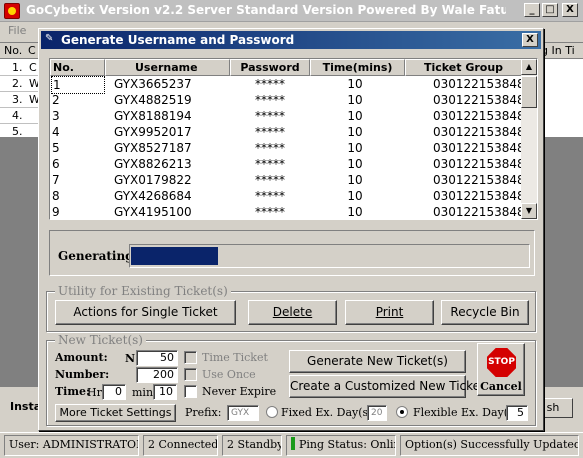 The width and height of the screenshot is (583, 458). What do you see at coordinates (190, 391) in the screenshot?
I see `never-expire-checkbox` at bounding box center [190, 391].